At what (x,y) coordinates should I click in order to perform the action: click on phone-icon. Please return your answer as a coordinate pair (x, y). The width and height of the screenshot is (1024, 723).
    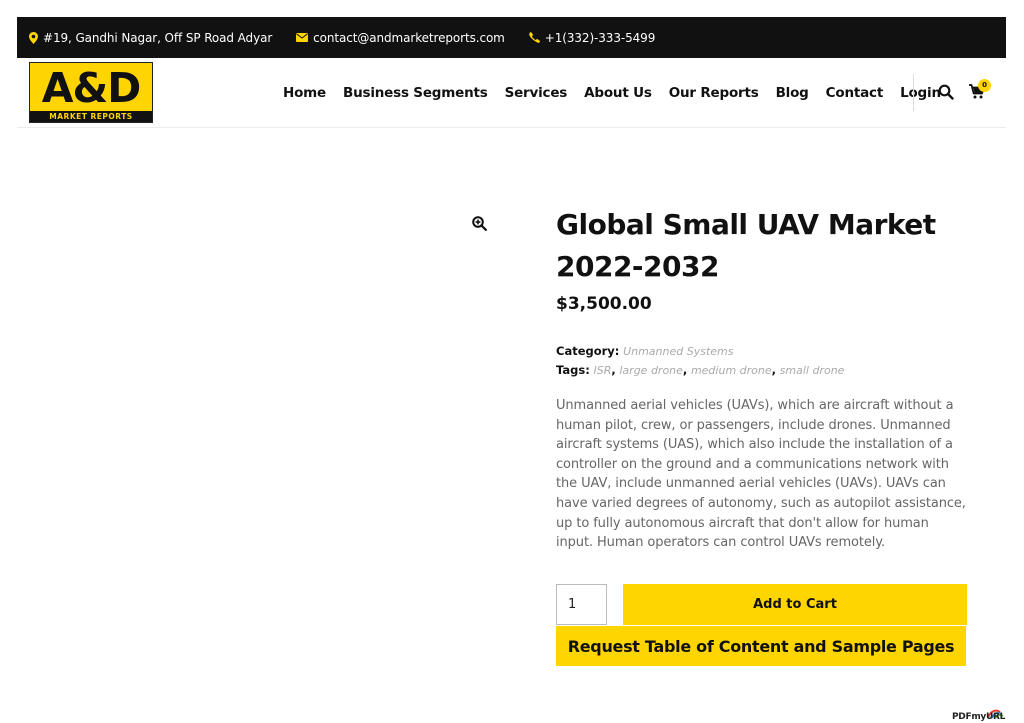
    Looking at the image, I should click on (534, 37).